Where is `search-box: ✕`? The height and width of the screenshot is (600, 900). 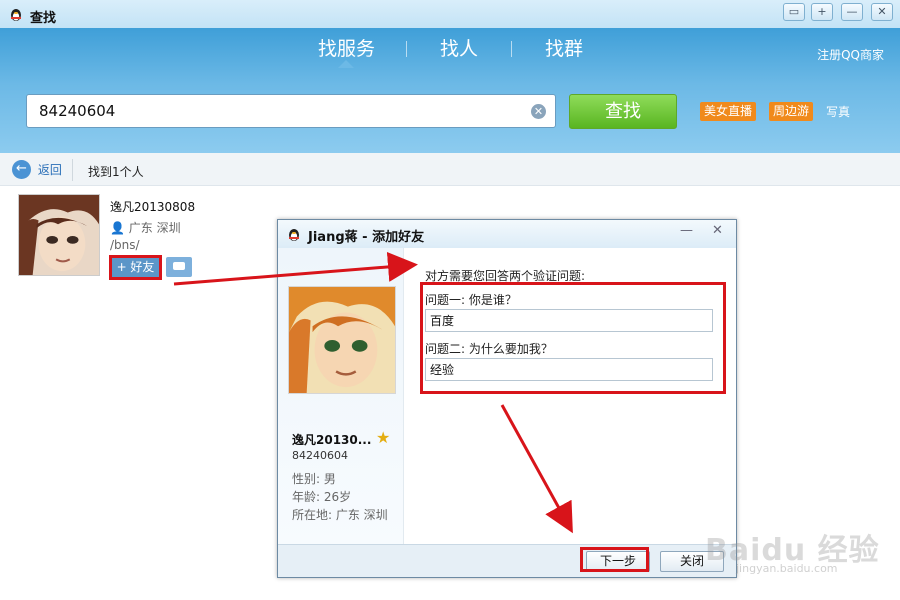
search-box: ✕ is located at coordinates (291, 111).